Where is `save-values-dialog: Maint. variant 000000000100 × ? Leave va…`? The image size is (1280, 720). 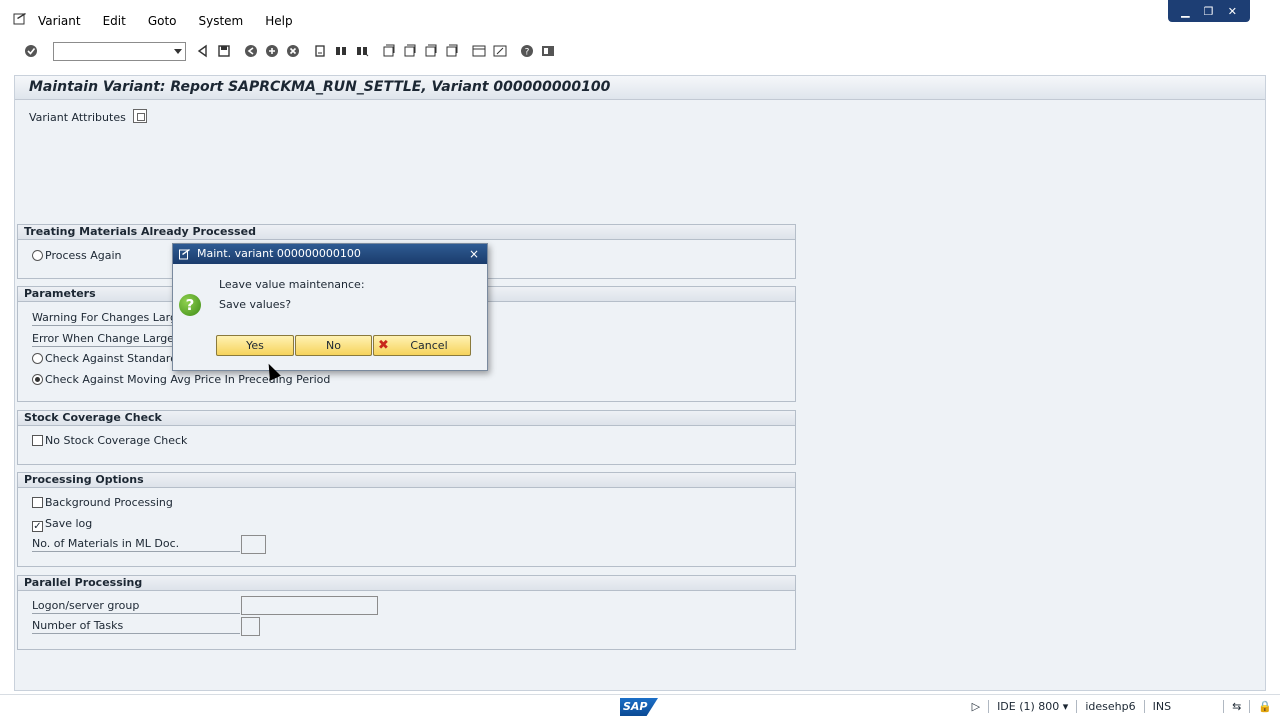
save-values-dialog: Maint. variant 000000000100 × ? Leave va… is located at coordinates (330, 307).